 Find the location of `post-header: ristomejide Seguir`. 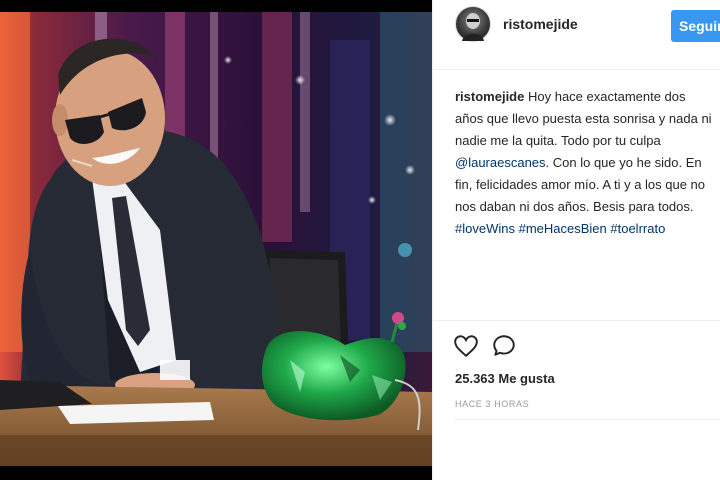

post-header: ristomejide Seguir is located at coordinates (576, 35).